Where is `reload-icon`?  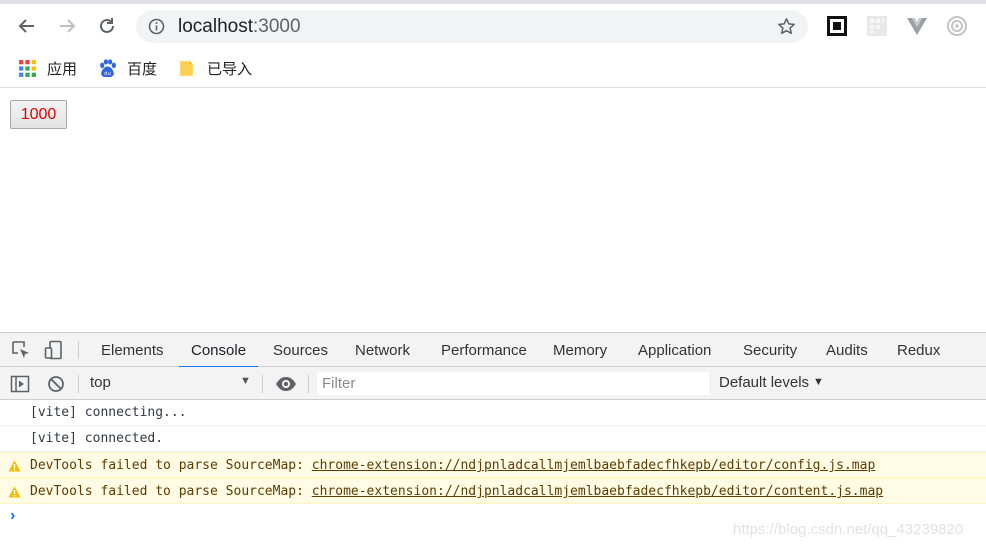 reload-icon is located at coordinates (107, 25).